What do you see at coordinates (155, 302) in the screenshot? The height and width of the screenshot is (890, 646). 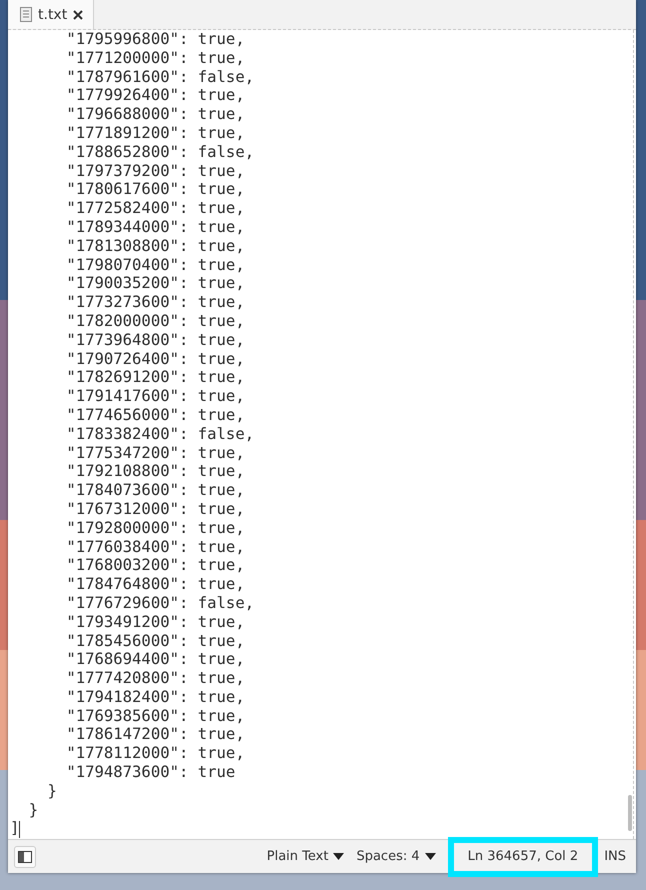 I see `code-line: "1773273600": true,` at bounding box center [155, 302].